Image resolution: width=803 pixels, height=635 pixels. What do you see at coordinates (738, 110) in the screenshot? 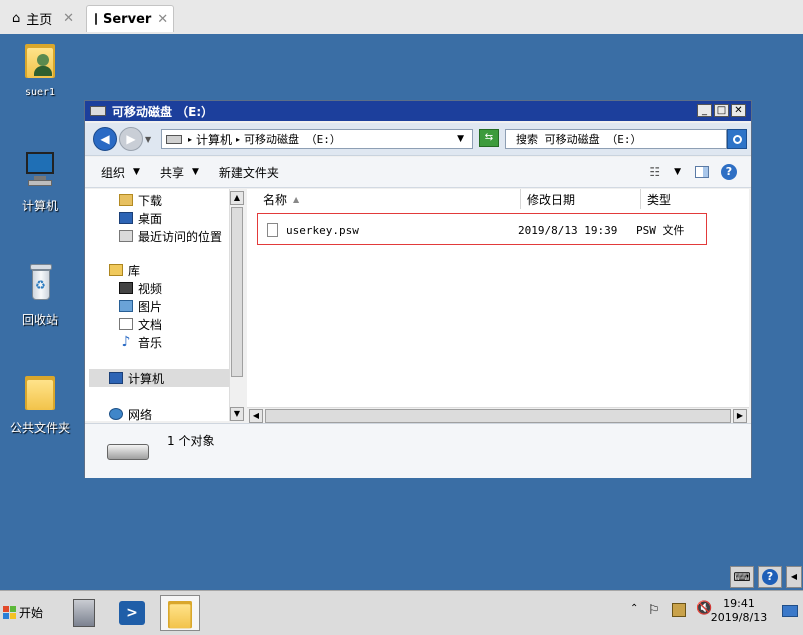
I see `close-button: ✕` at bounding box center [738, 110].